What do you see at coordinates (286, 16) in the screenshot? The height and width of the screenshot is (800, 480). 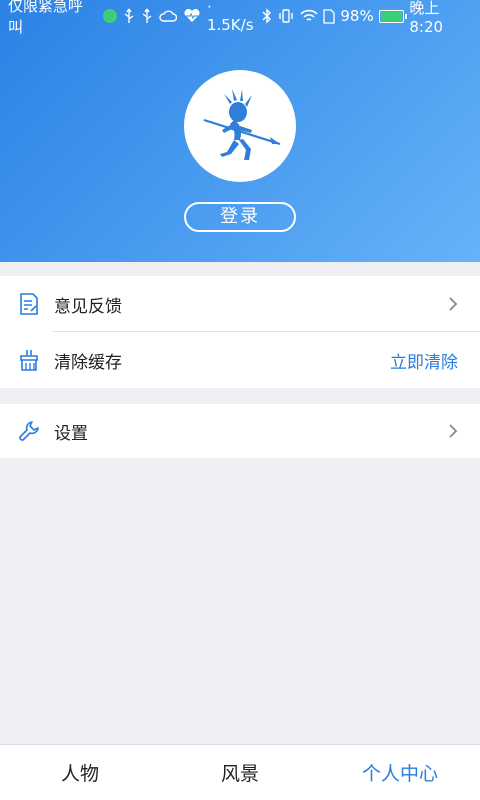 I see `vibrate-icon` at bounding box center [286, 16].